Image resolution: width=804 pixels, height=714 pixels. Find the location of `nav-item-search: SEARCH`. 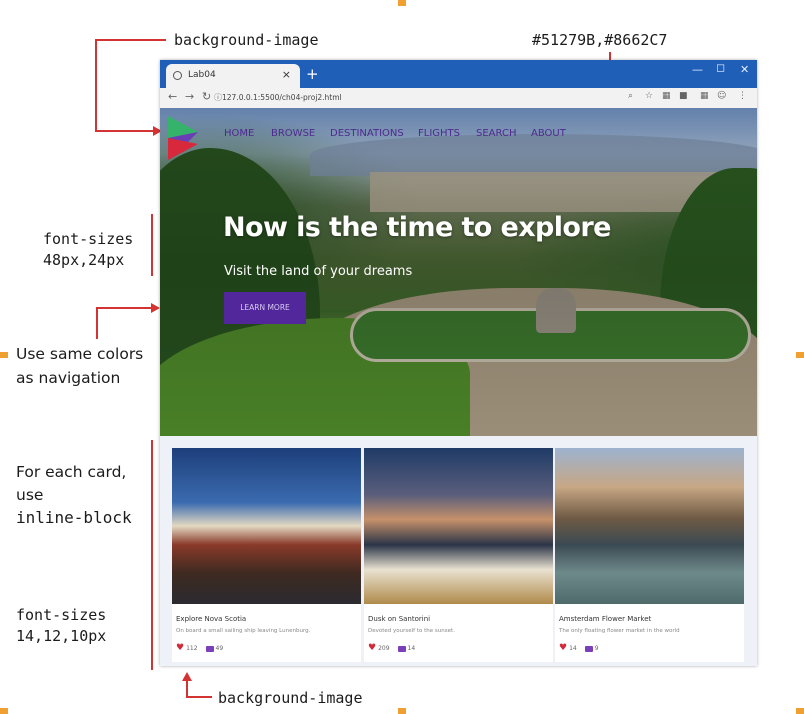

nav-item-search: SEARCH is located at coordinates (496, 133).